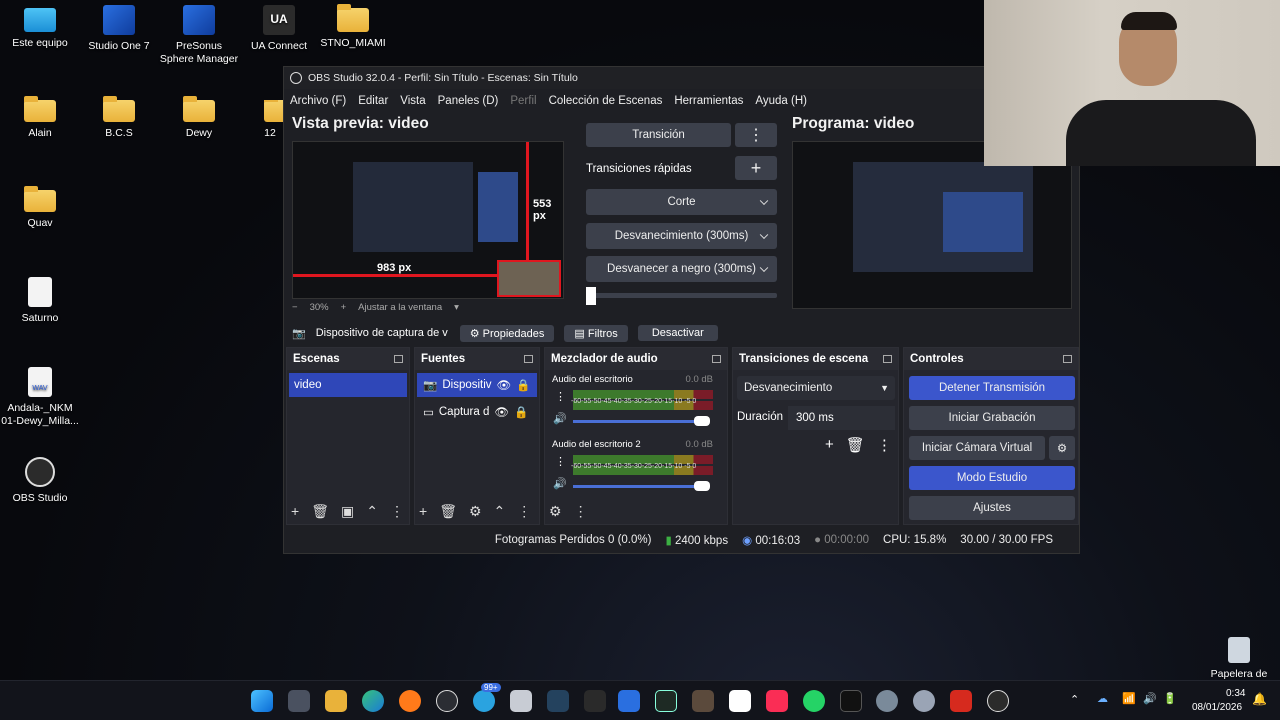  What do you see at coordinates (523, 101) in the screenshot?
I see `menu-perfil: Perfil` at bounding box center [523, 101].